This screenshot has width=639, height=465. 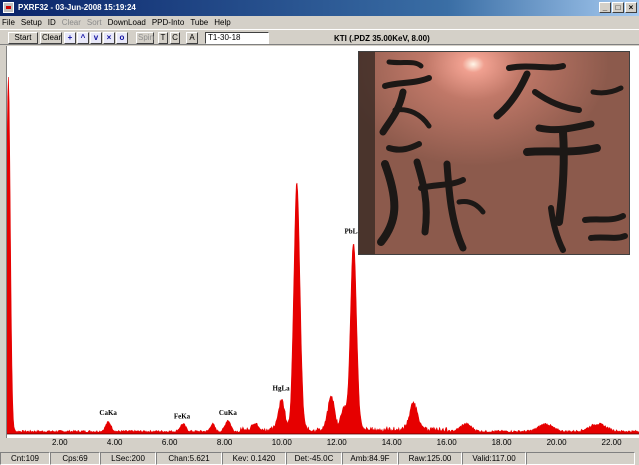 I want to click on x-tick-label: 20.00, so click(x=556, y=442).